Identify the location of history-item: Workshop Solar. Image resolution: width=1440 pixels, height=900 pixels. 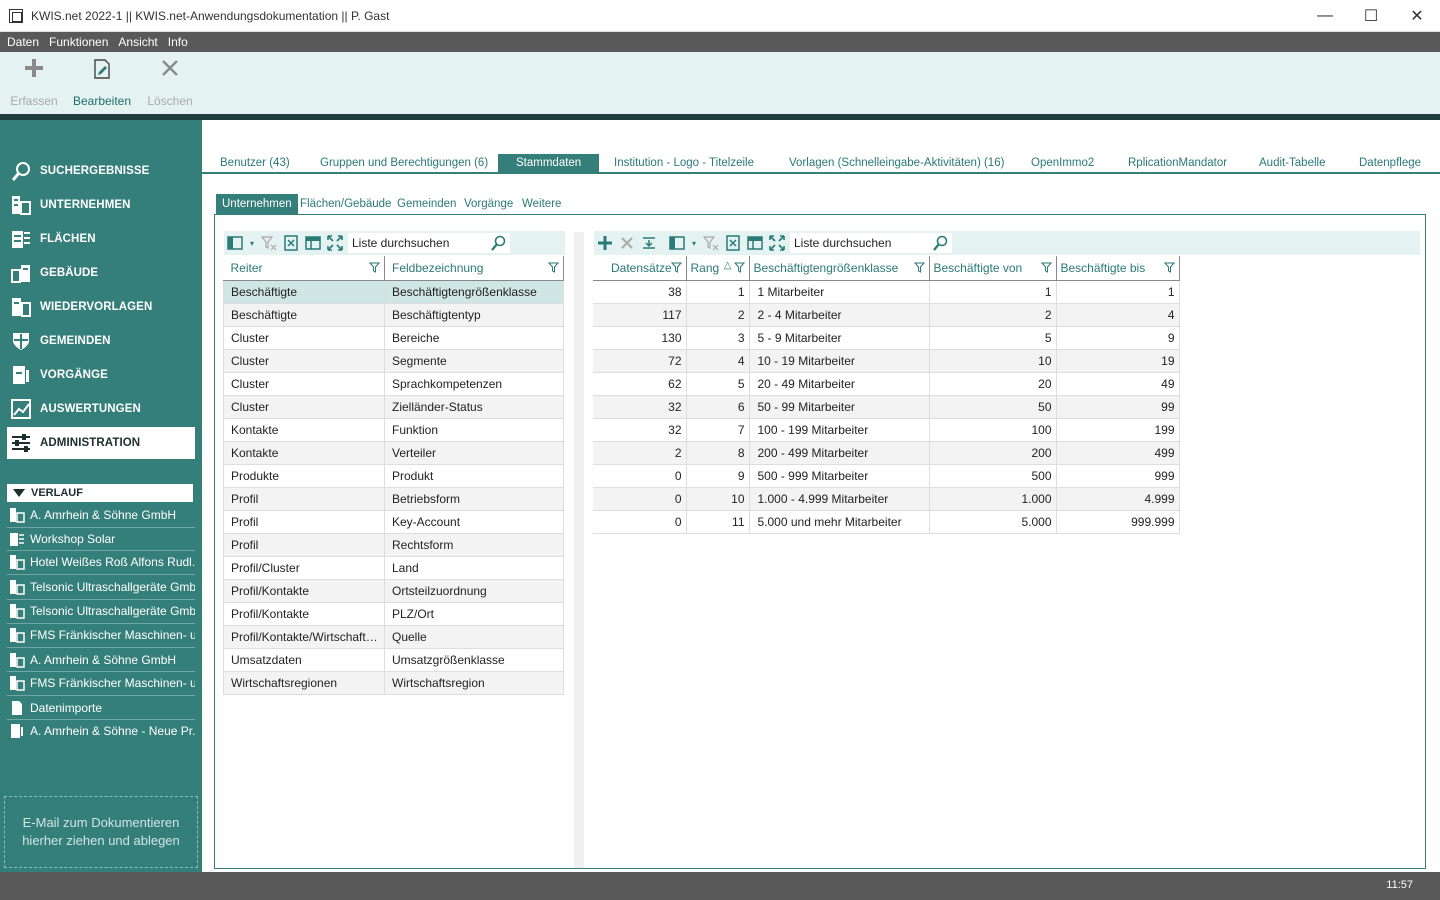
(101, 539).